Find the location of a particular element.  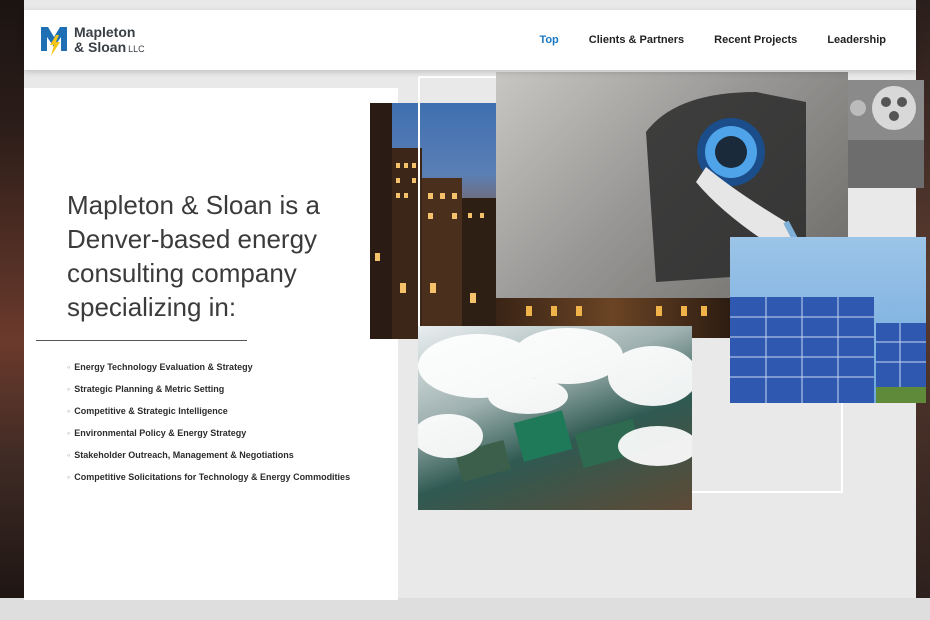

logo-wordmark: Mapleton & Sloan LLC is located at coordinates (109, 41).